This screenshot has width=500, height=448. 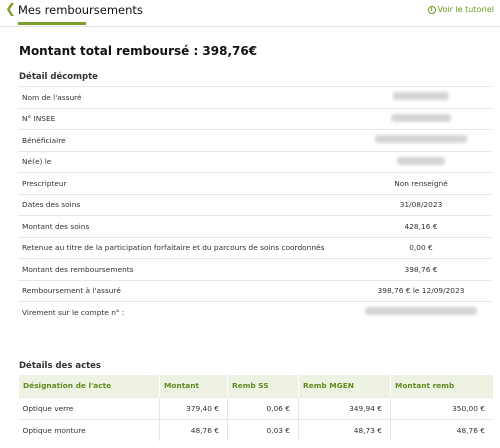 I want to click on act-remb-mgen: 48,73 €, so click(x=344, y=429).